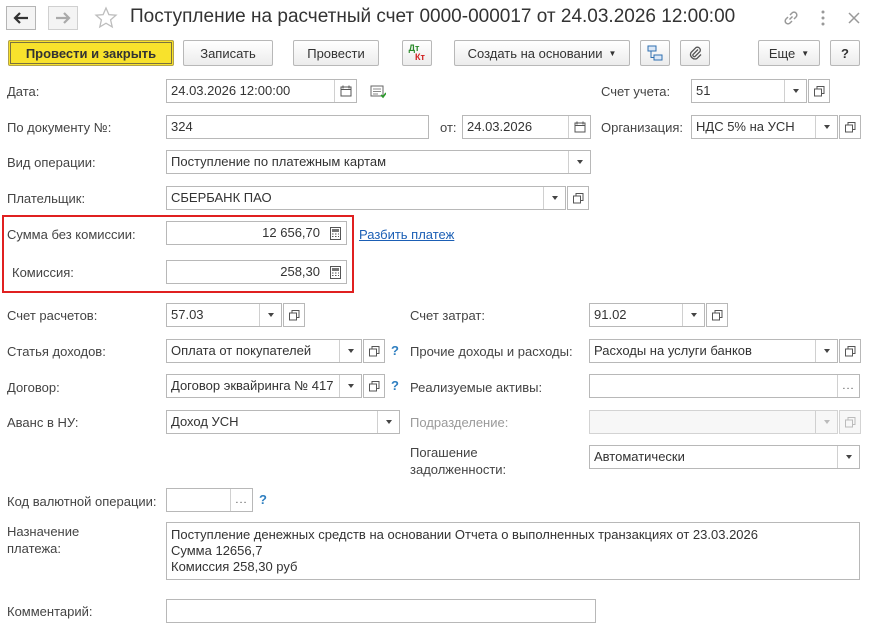 The width and height of the screenshot is (872, 628). Describe the element at coordinates (789, 53) in the screenshot. I see `more-button: Еще ▼` at that location.